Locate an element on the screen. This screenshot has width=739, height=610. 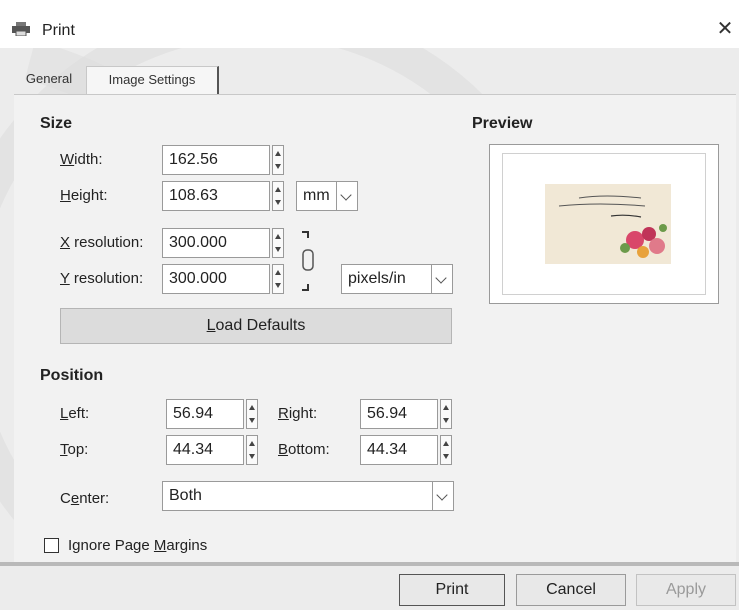
resolution-unit-value: pixels/in is located at coordinates (377, 278).